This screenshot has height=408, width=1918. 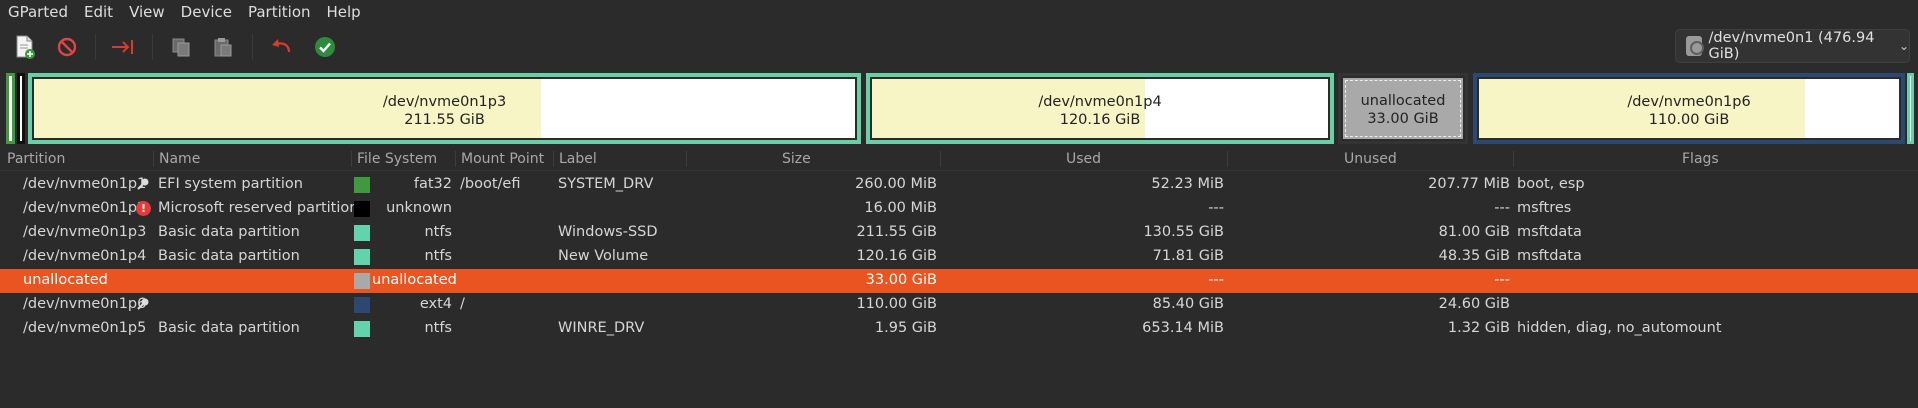 What do you see at coordinates (85, 208) in the screenshot?
I see `cell-partition: /dev/nvme0n1p2` at bounding box center [85, 208].